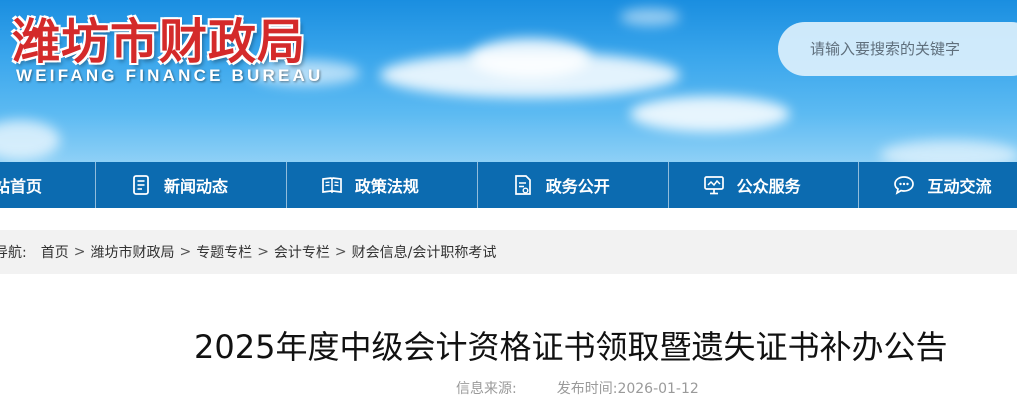 The width and height of the screenshot is (1017, 401). Describe the element at coordinates (571, 347) in the screenshot. I see `article-title: 2025年度中级会计资格证书领取暨遗失证书补办公告` at that location.